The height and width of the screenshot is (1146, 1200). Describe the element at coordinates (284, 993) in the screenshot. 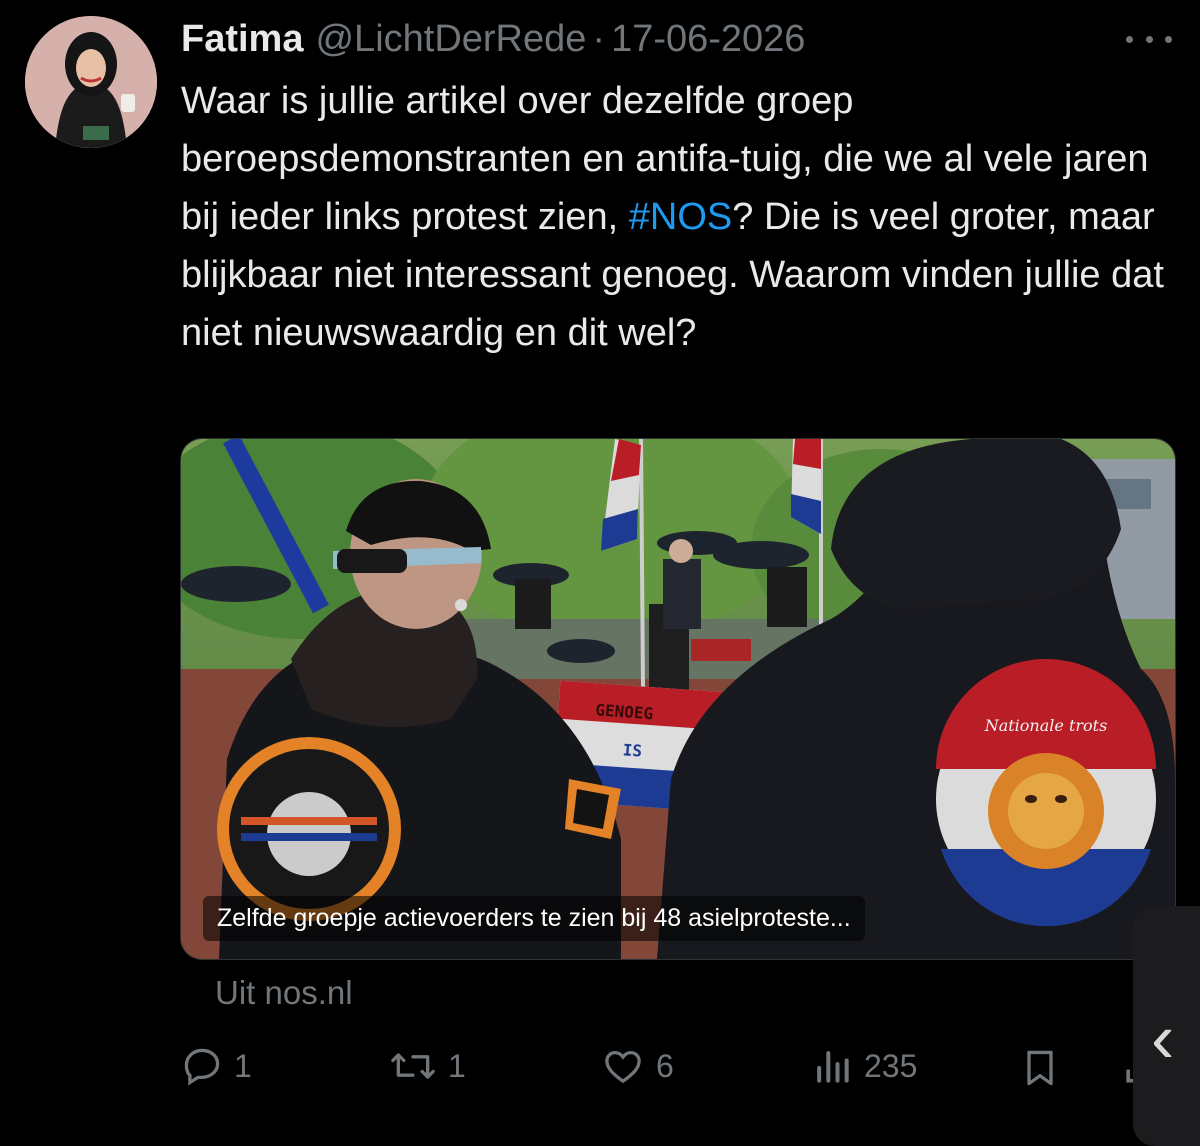

I see `link-source: Uit nos.nl` at that location.